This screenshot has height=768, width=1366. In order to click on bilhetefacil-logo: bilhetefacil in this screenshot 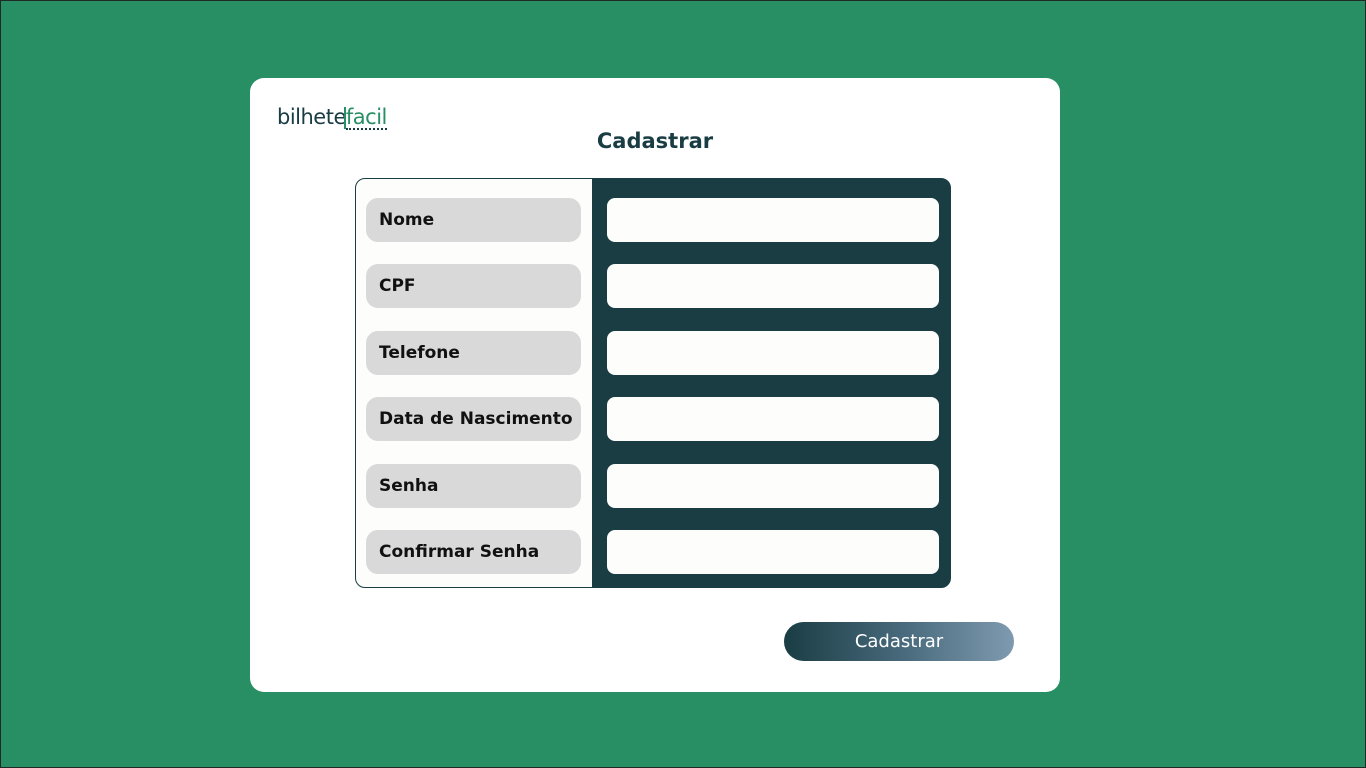, I will do `click(332, 117)`.